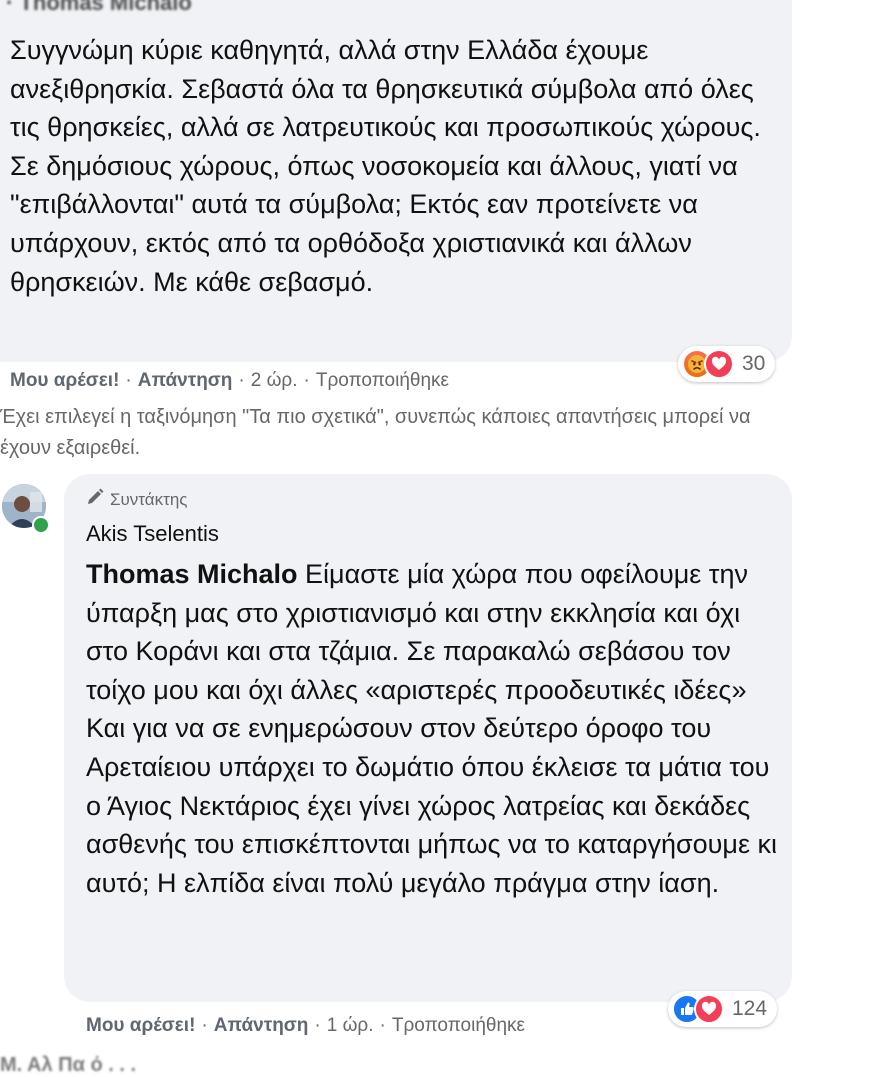 This screenshot has width=880, height=1077. I want to click on comment-actions: Μου αρέσει! · Απάντηση · 2 ώρ. · Τροποποιήθηκε, so click(230, 380).